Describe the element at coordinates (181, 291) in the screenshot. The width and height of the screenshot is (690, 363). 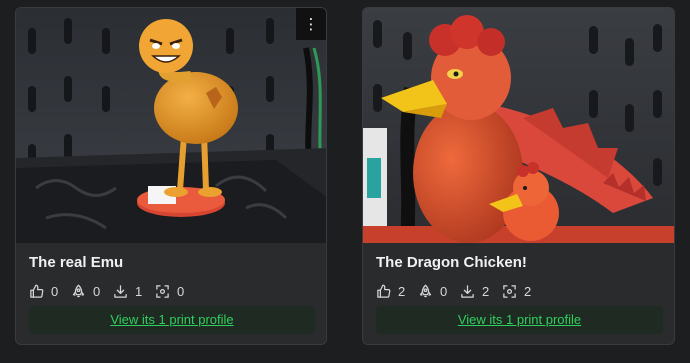
I see `print-count: 0` at that location.